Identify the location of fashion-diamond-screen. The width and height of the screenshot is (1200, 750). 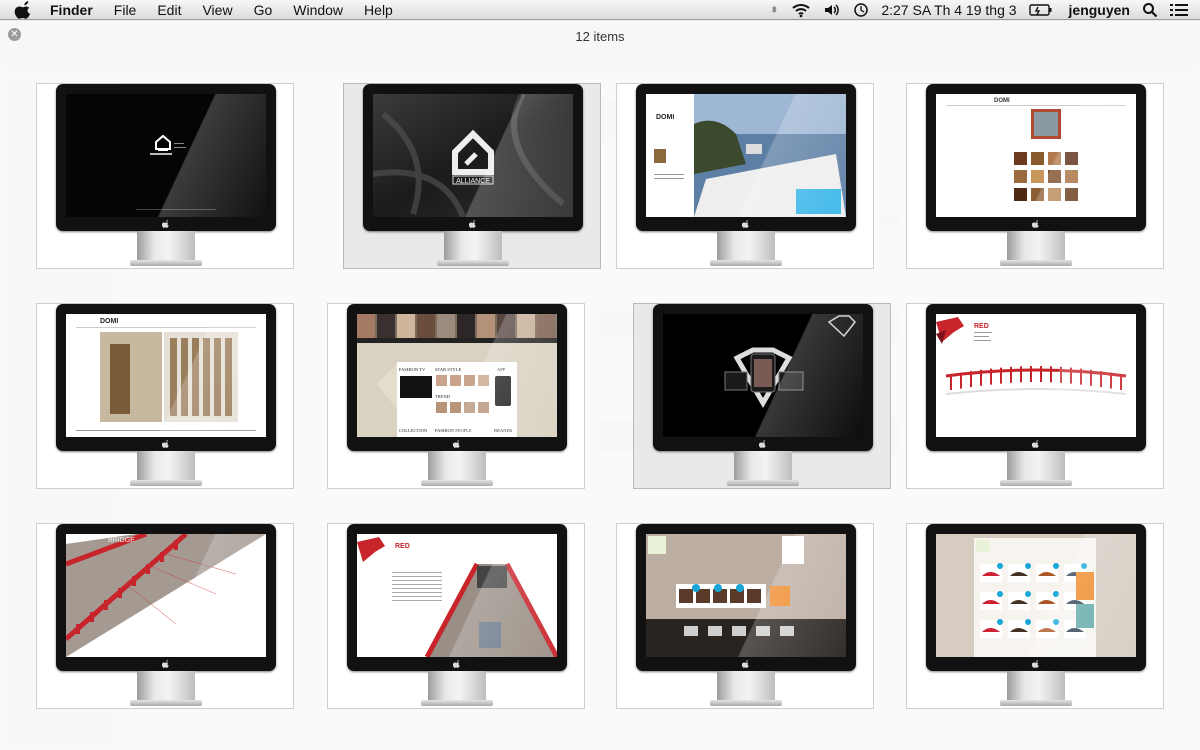
(763, 375).